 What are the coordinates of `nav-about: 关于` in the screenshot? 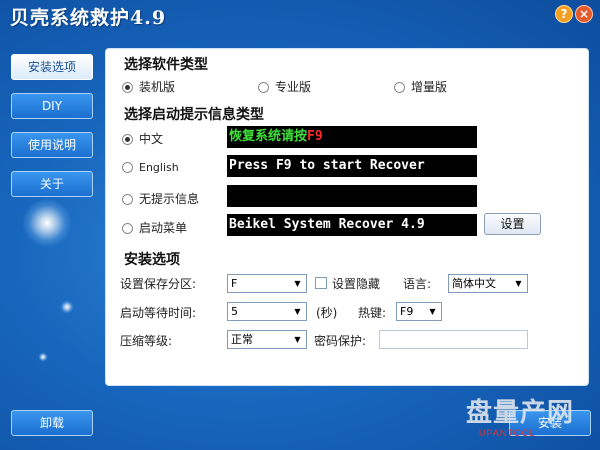 It's located at (52, 184).